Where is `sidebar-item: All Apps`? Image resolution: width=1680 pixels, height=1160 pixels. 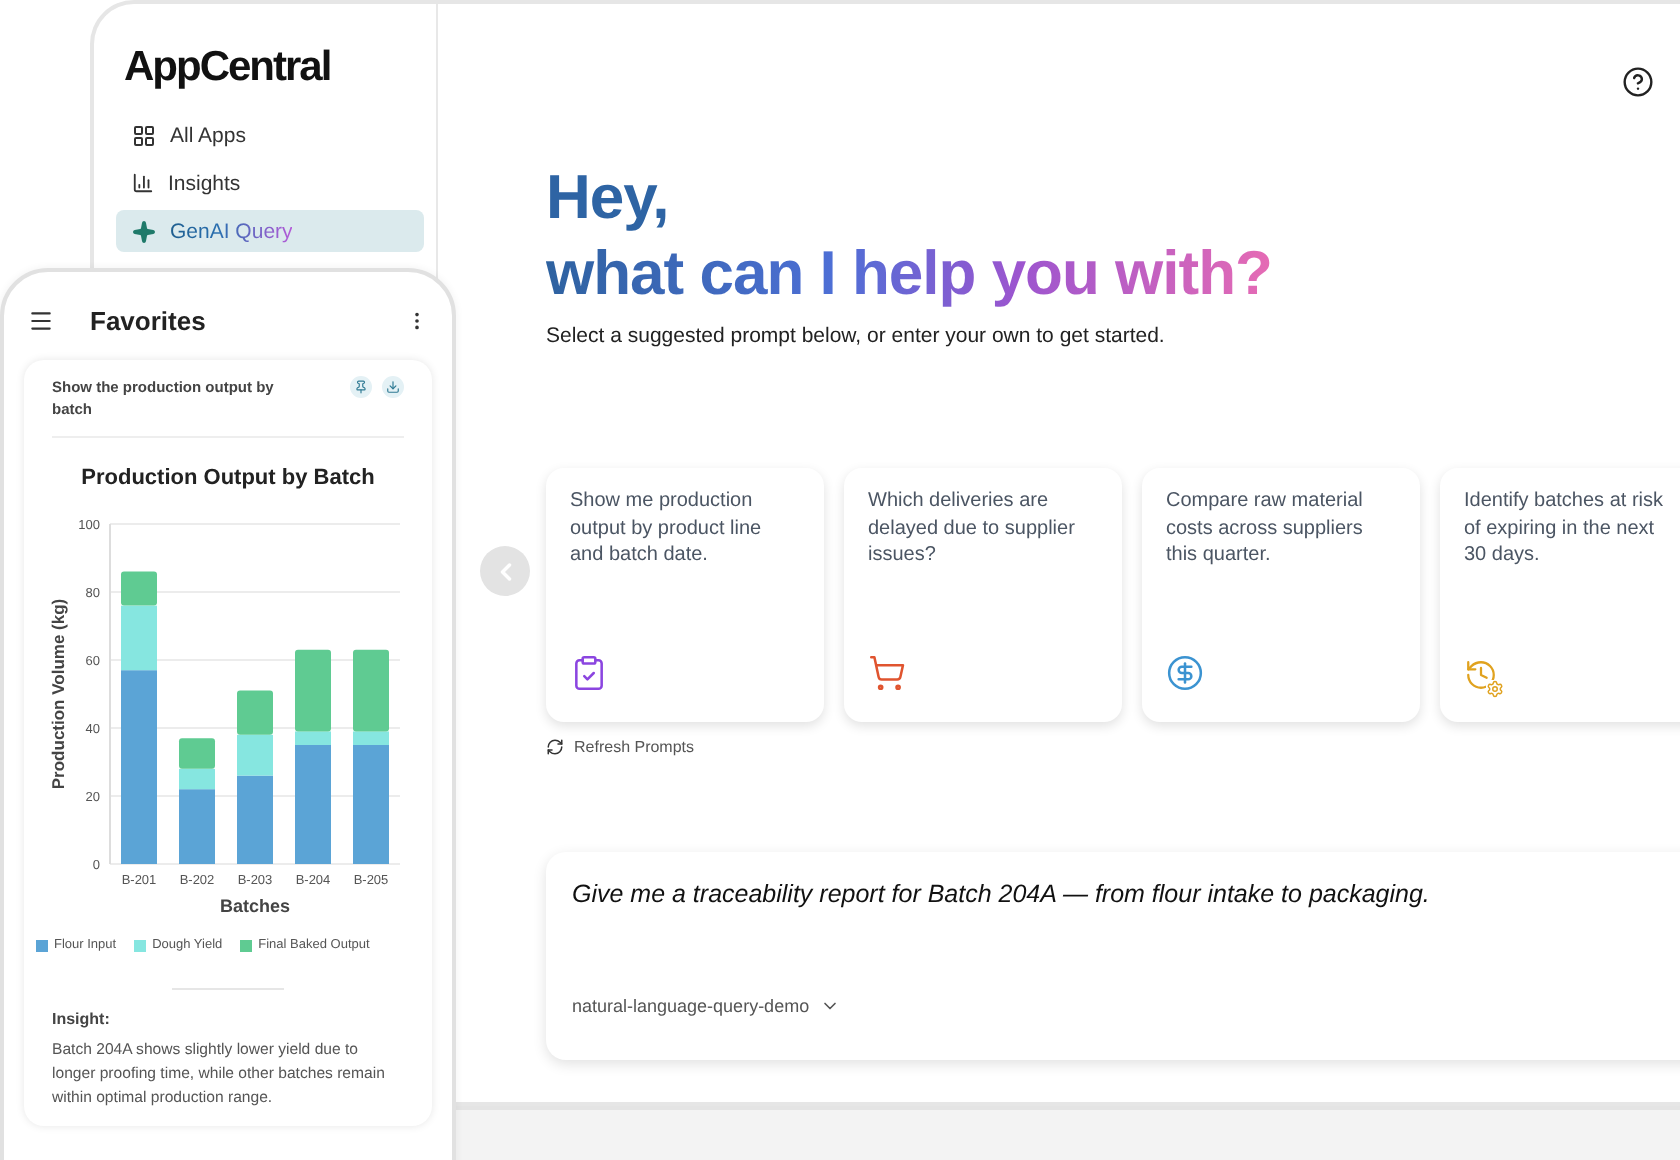 sidebar-item: All Apps is located at coordinates (270, 135).